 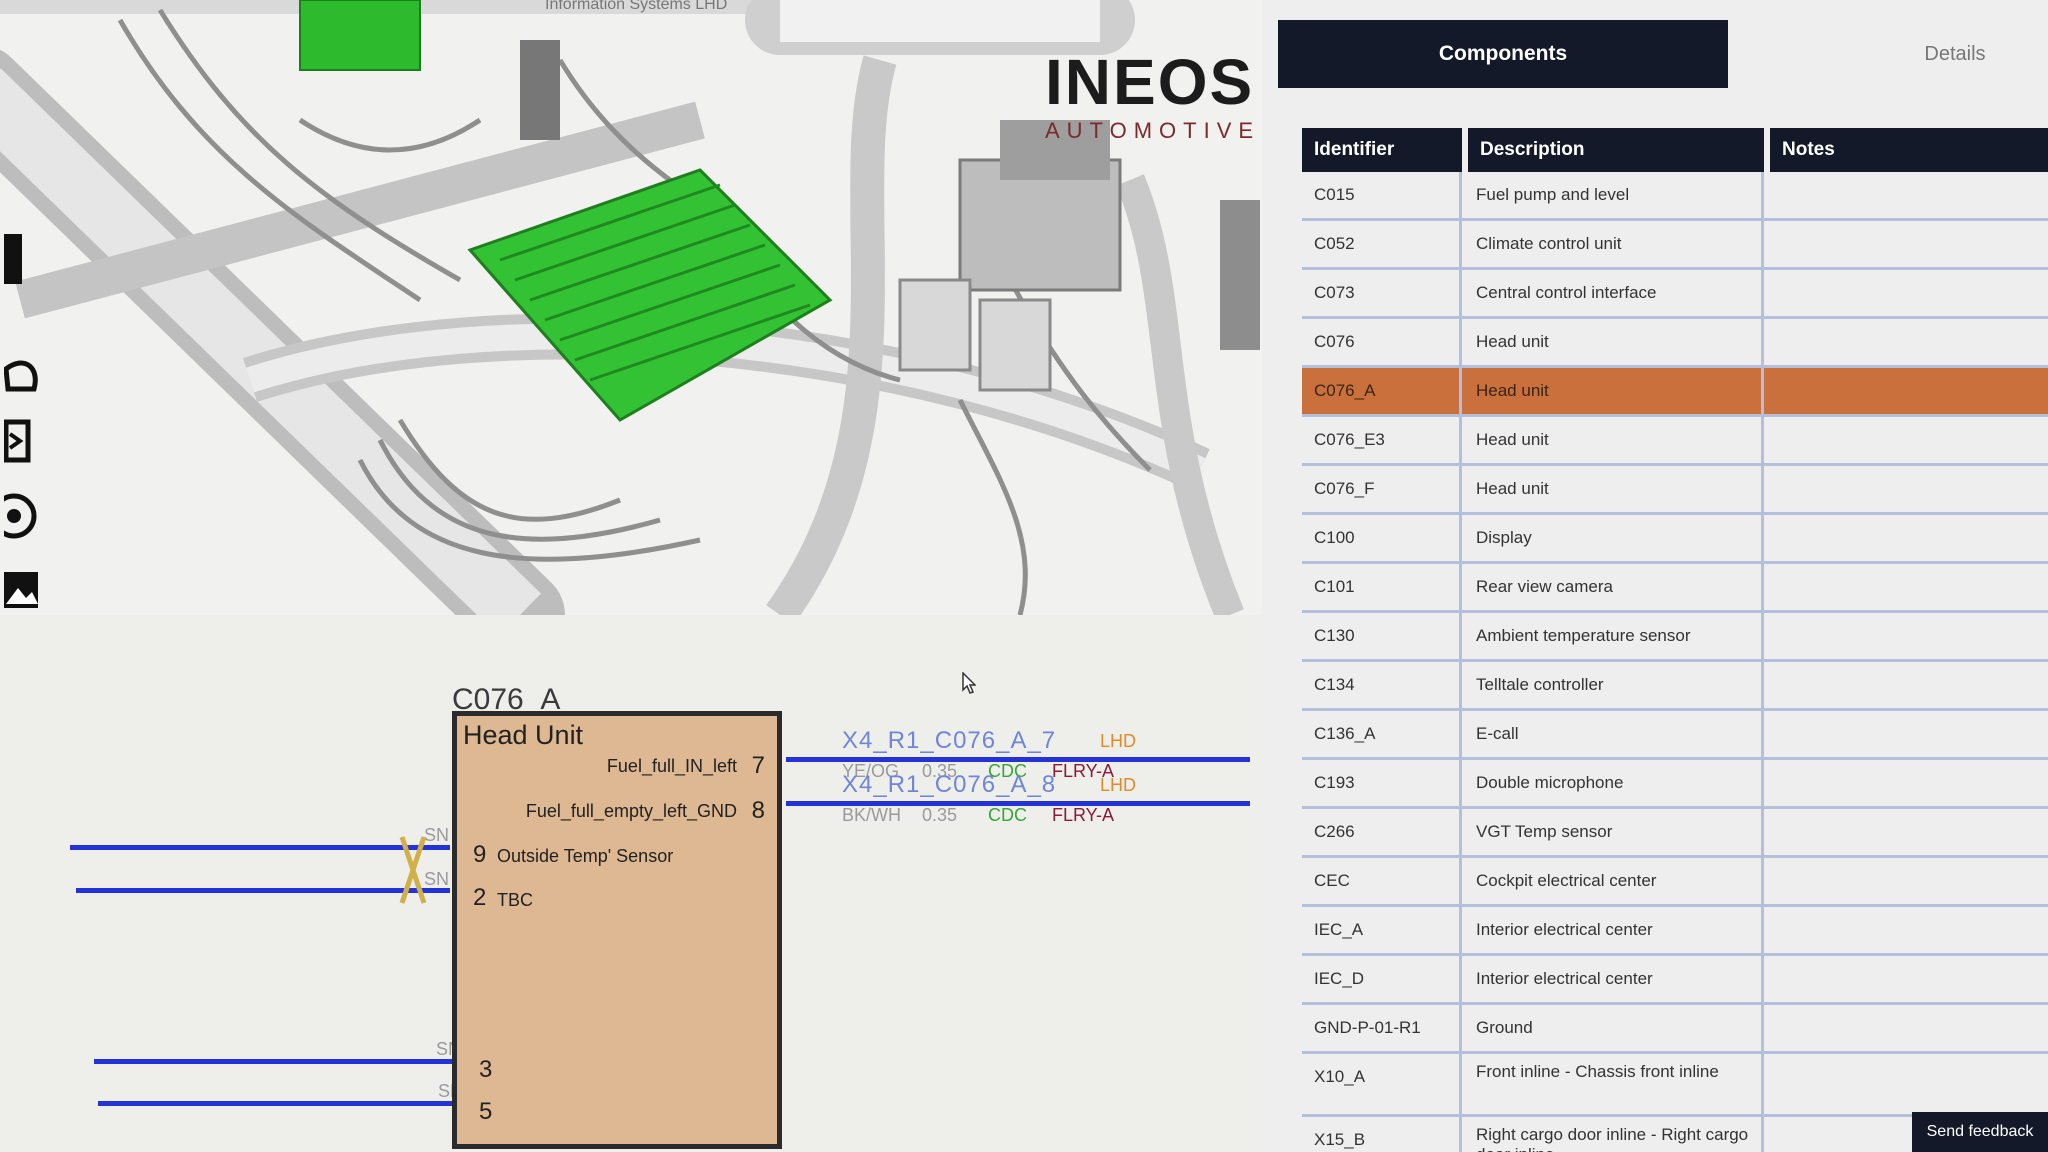 I want to click on cell-description: Cockpit electrical center, so click(x=1614, y=881).